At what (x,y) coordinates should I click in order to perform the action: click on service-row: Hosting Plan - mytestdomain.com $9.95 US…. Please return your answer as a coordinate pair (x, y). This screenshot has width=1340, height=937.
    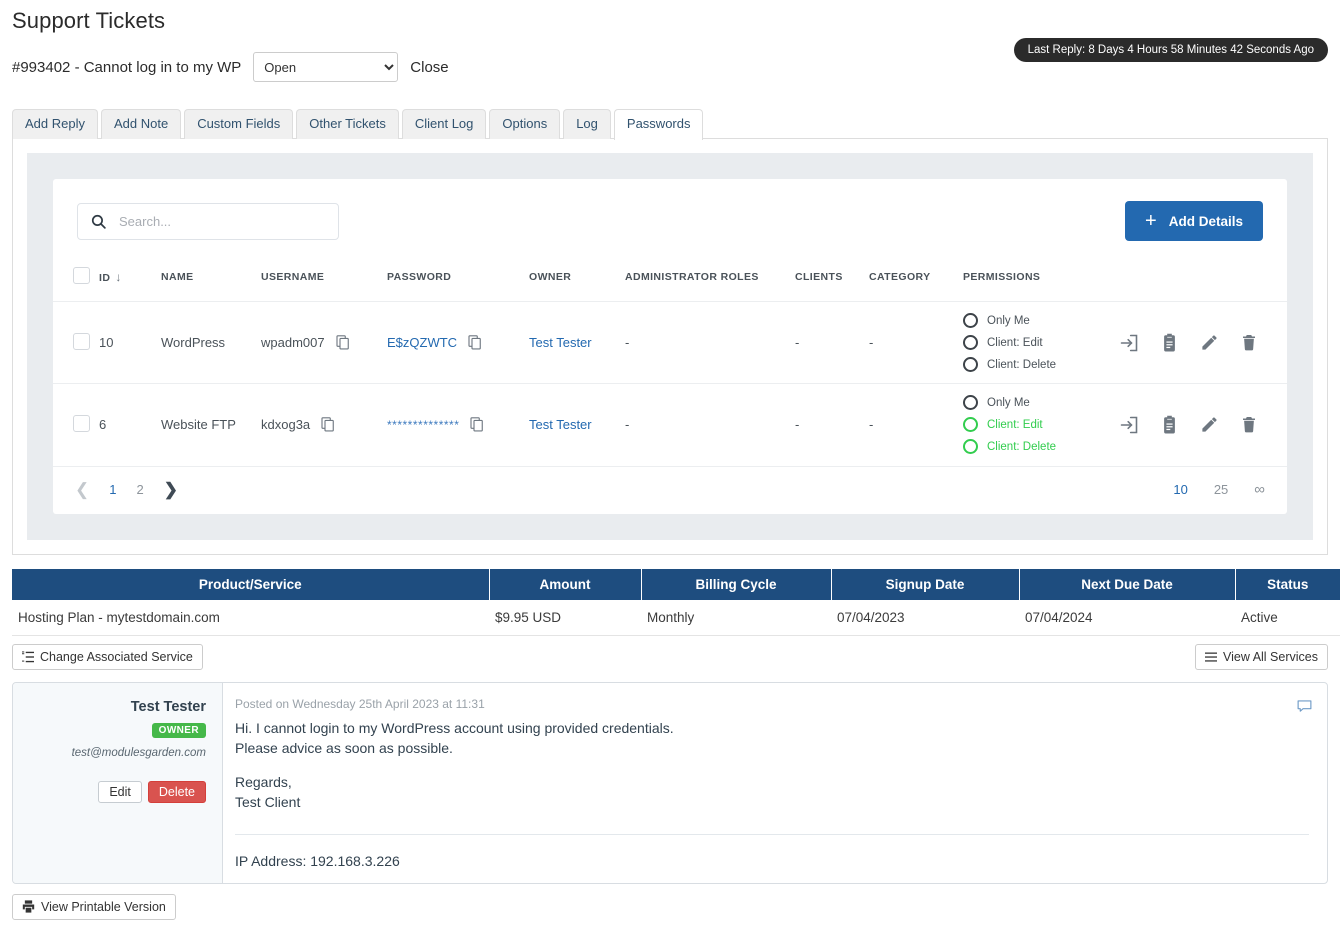
    Looking at the image, I should click on (676, 617).